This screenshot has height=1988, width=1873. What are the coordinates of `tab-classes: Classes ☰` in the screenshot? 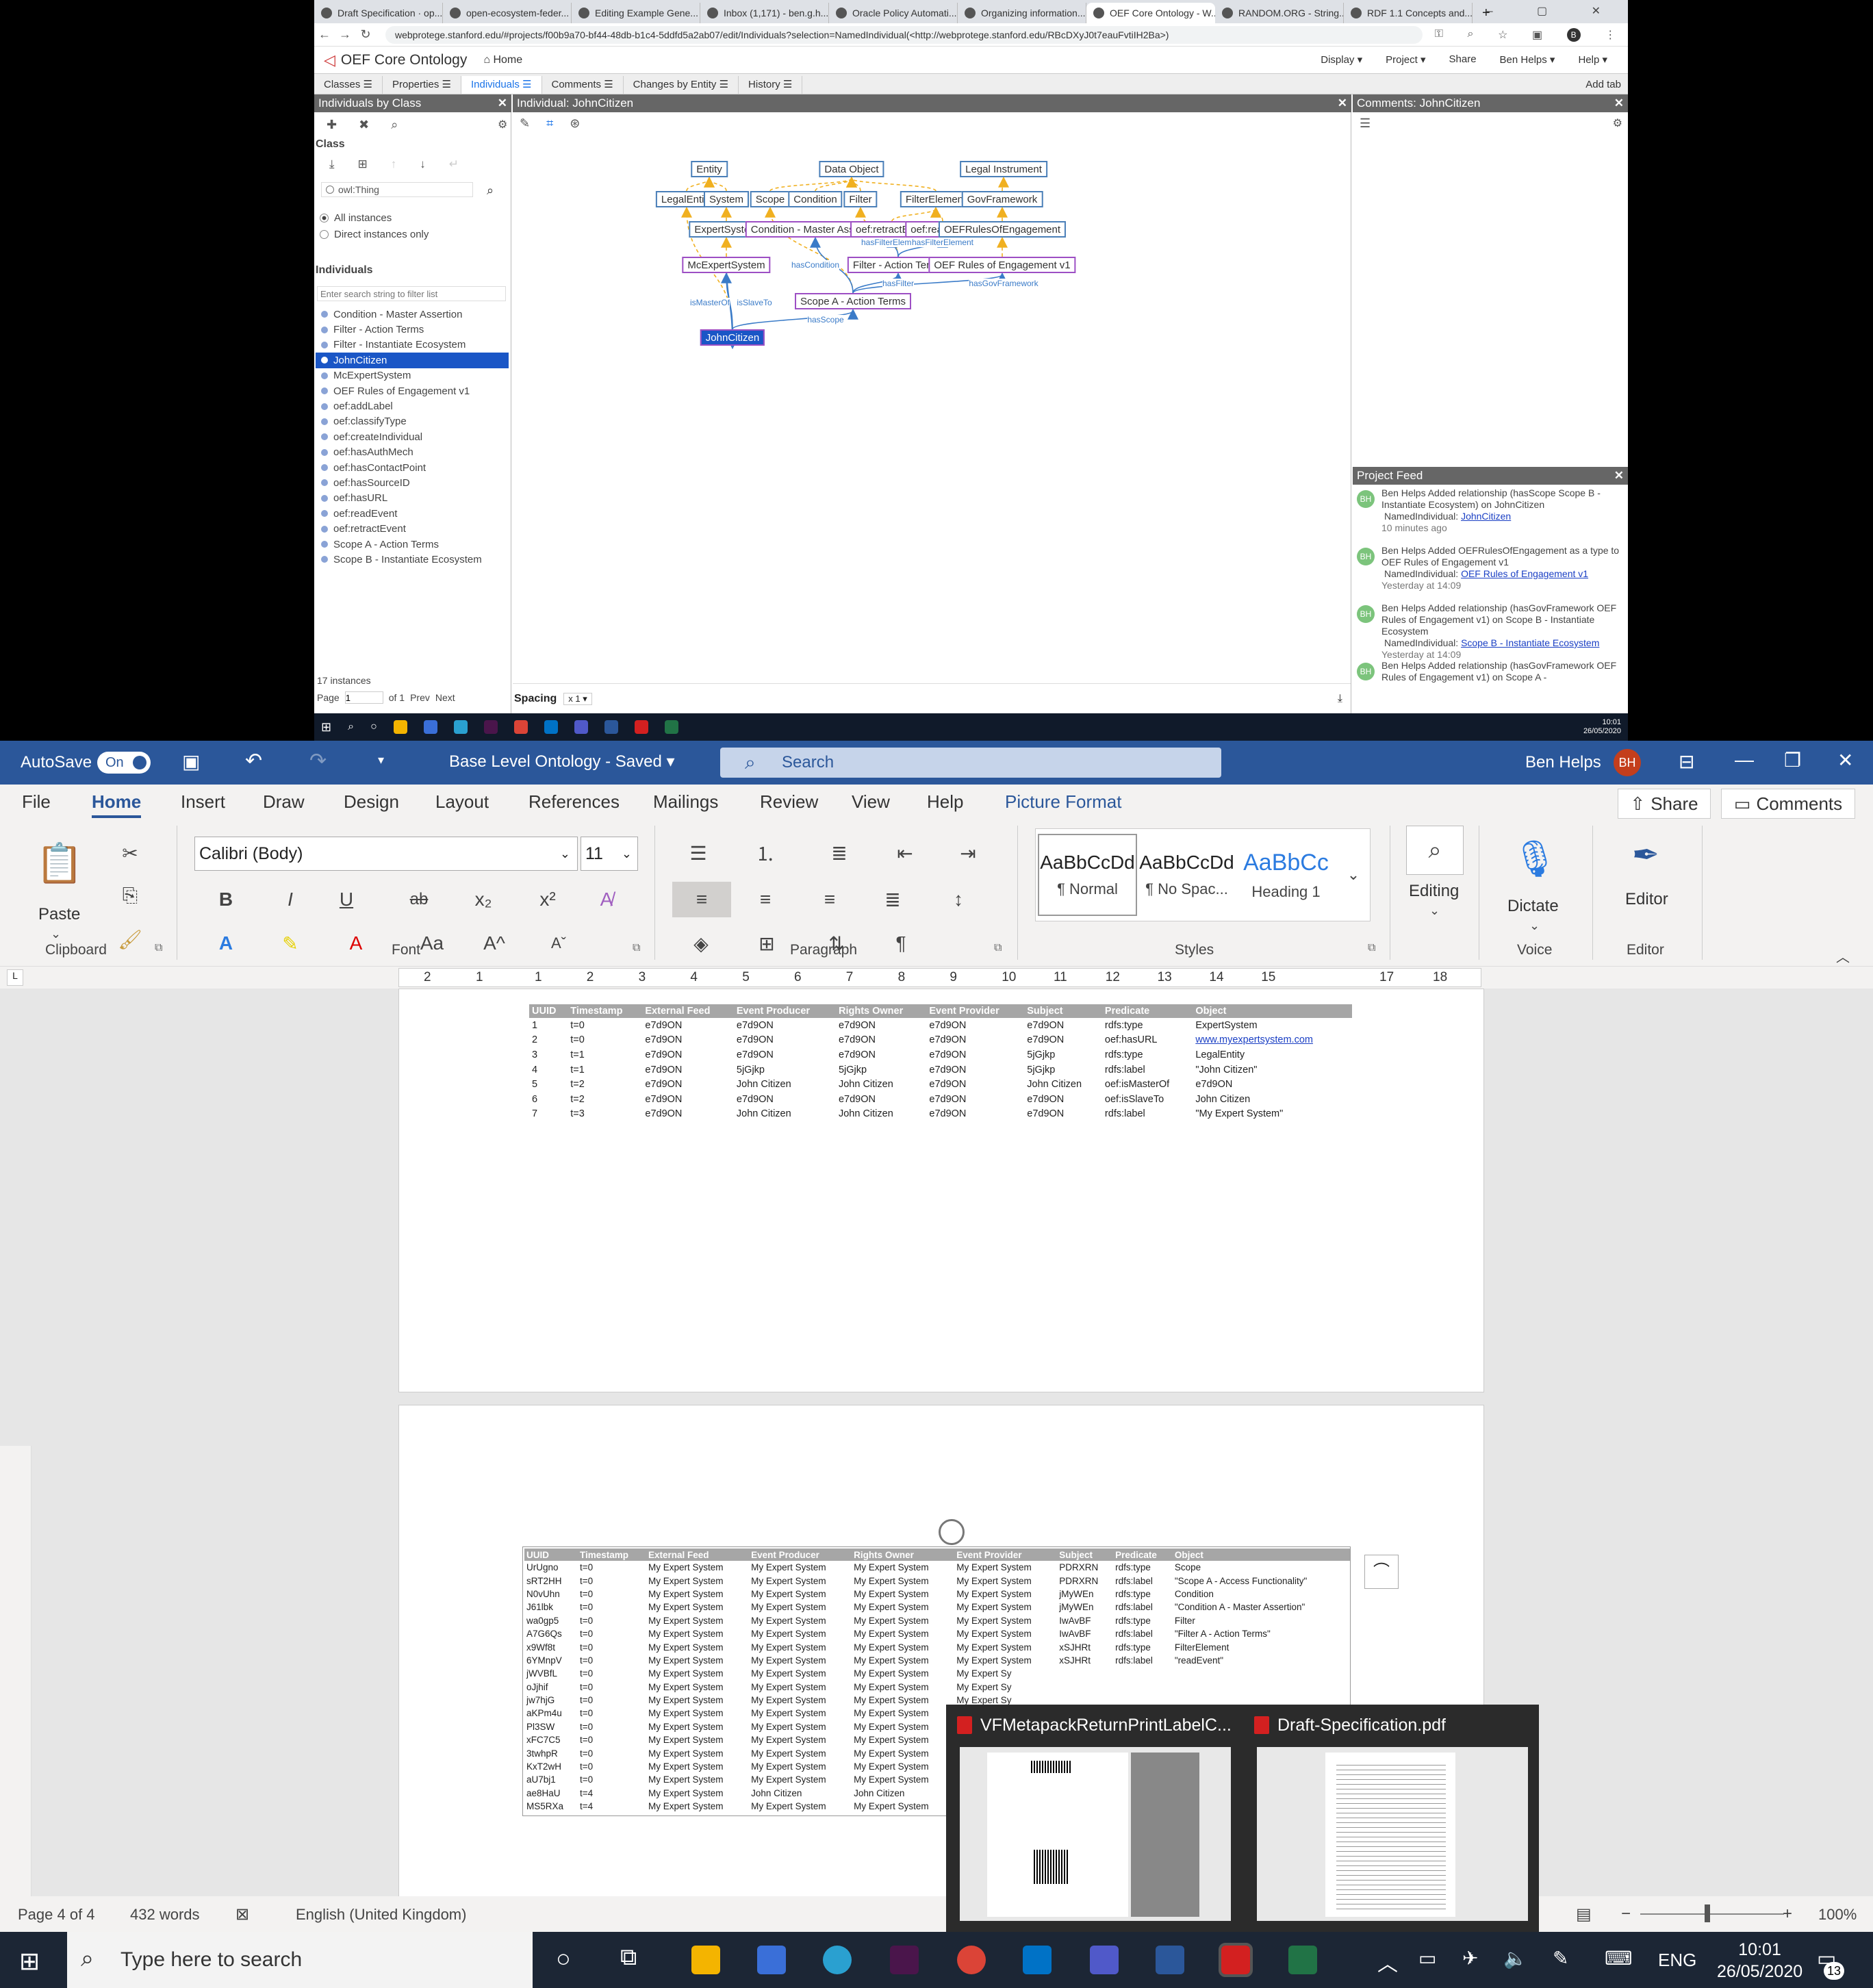 It's located at (348, 85).